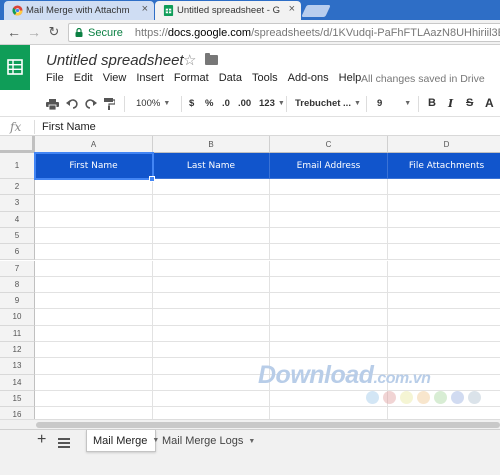 This screenshot has height=475, width=500. Describe the element at coordinates (17, 366) in the screenshot. I see `row-header: 13` at that location.